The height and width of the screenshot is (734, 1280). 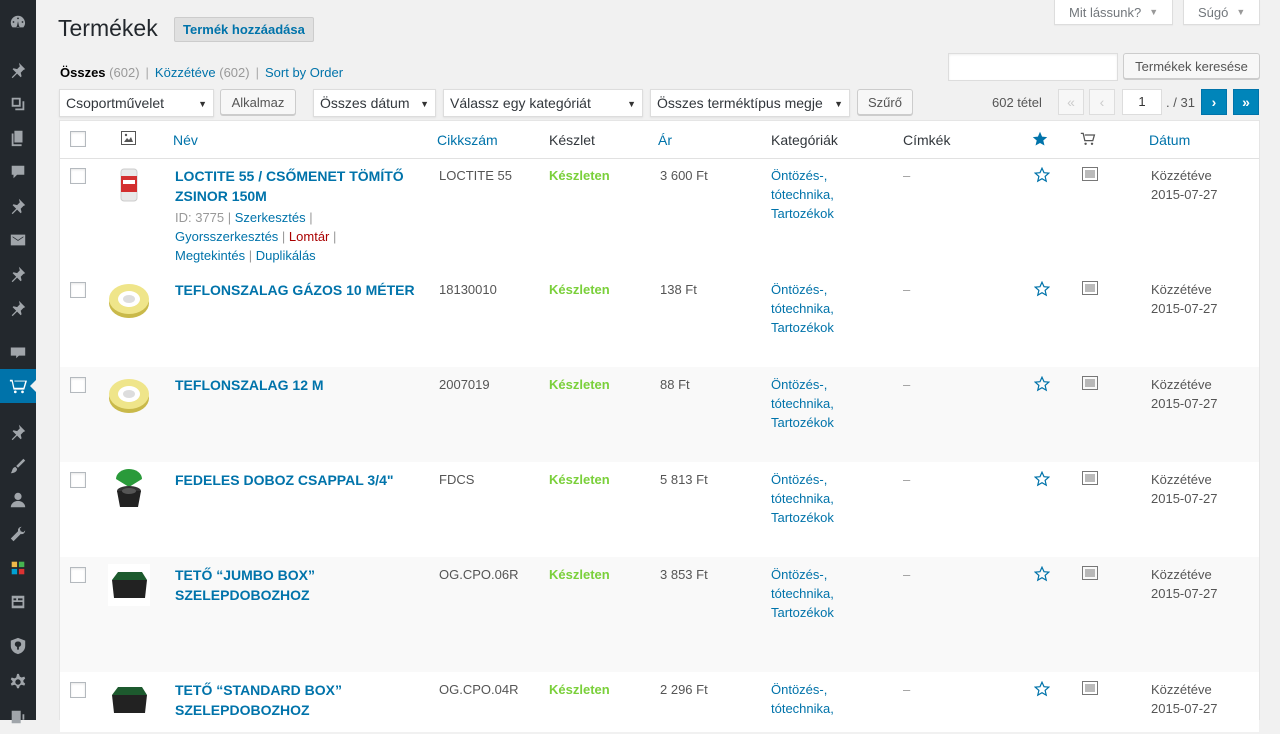 What do you see at coordinates (286, 255) in the screenshot?
I see `duplicate-link: Duplikálás` at bounding box center [286, 255].